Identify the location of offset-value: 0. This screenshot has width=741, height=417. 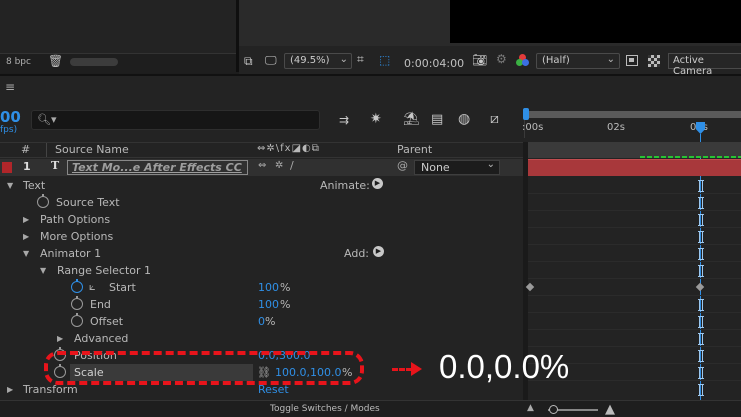
(261, 321).